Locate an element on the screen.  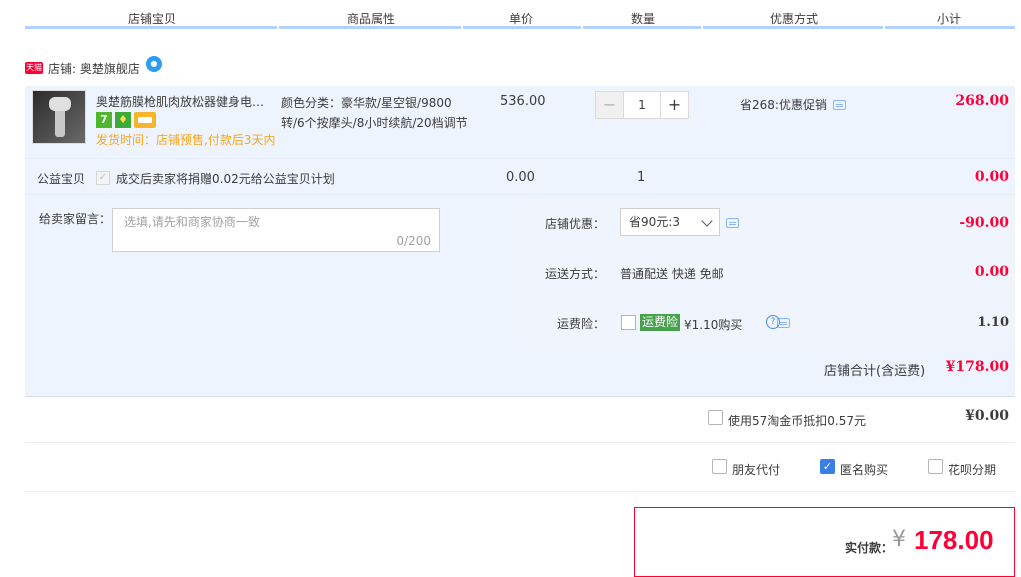
shop-coupon-select: 省90元:3 is located at coordinates (670, 222).